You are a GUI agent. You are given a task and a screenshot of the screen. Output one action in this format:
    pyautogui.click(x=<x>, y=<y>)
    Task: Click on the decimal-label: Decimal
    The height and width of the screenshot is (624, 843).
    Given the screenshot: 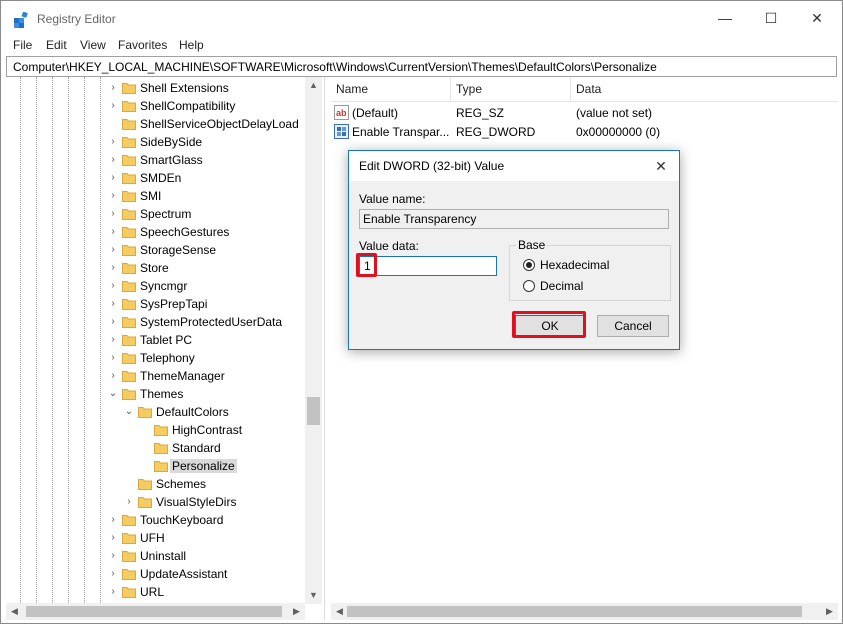 What is the action you would take?
    pyautogui.click(x=561, y=286)
    